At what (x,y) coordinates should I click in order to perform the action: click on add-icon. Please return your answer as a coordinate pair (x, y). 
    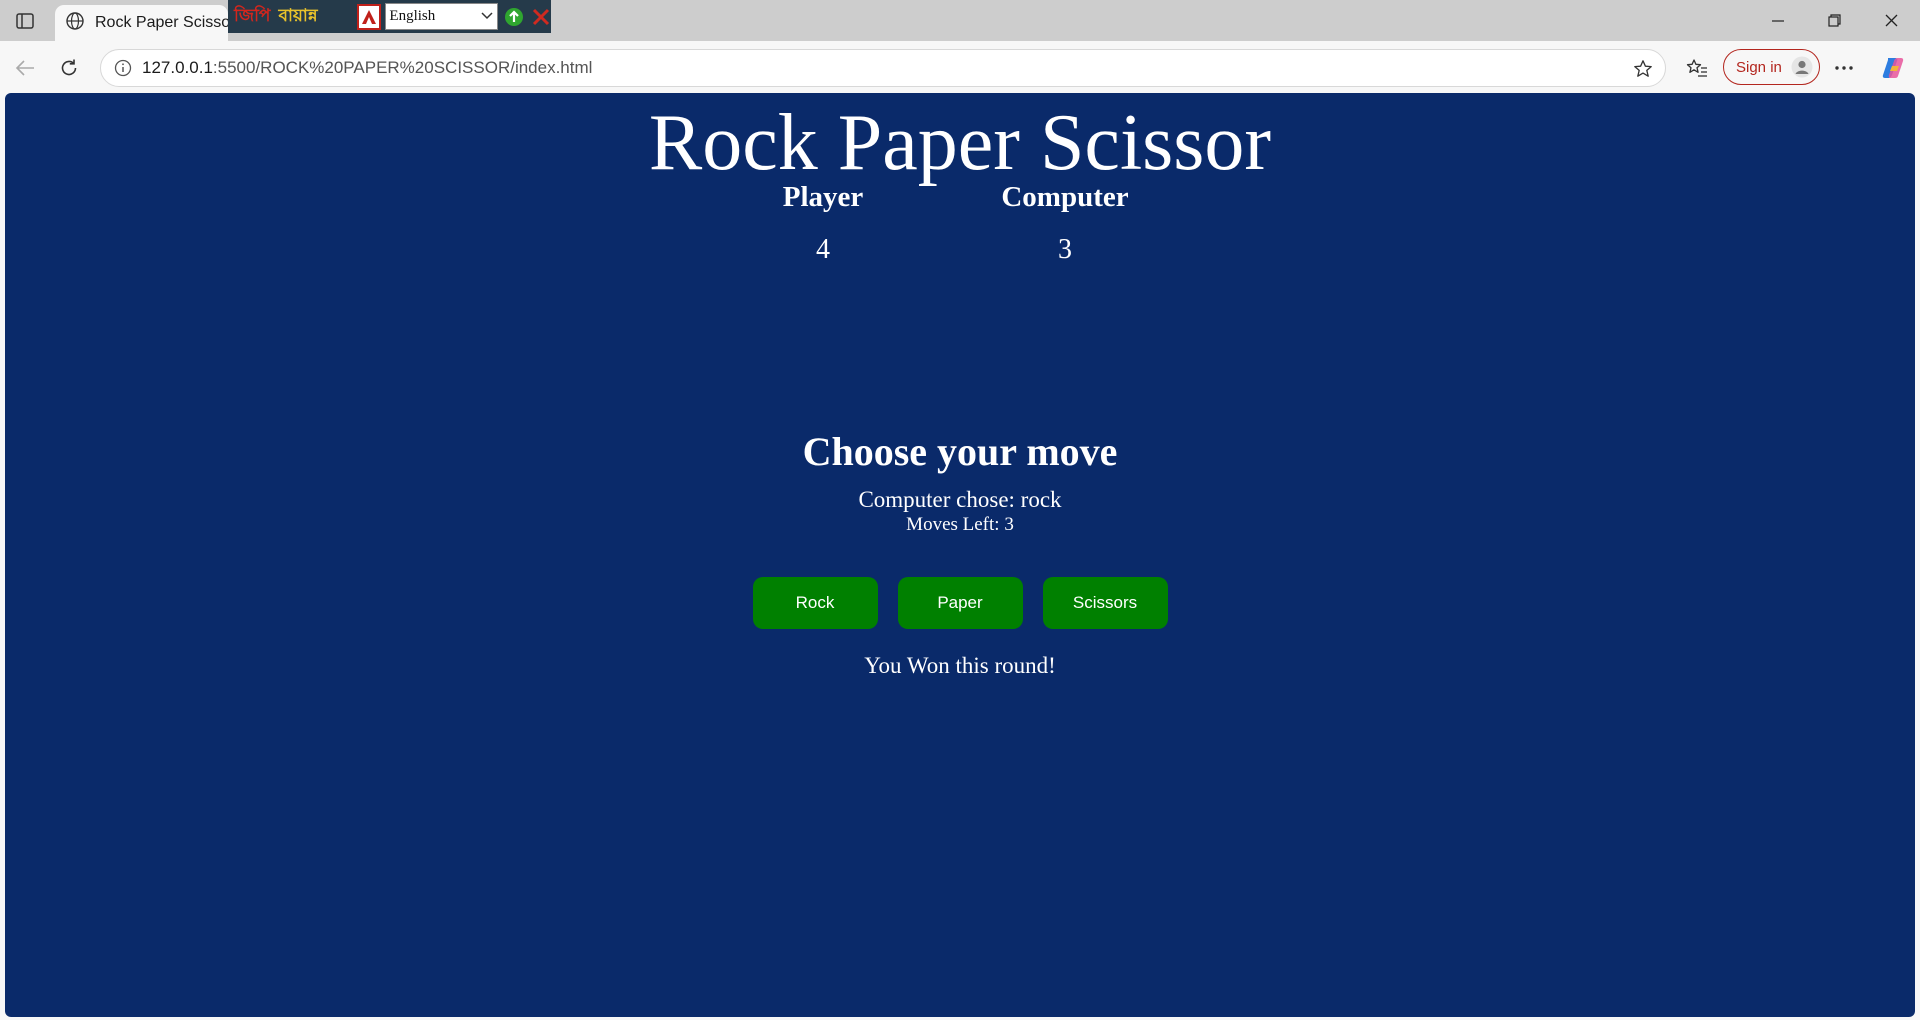
    Looking at the image, I should click on (514, 17).